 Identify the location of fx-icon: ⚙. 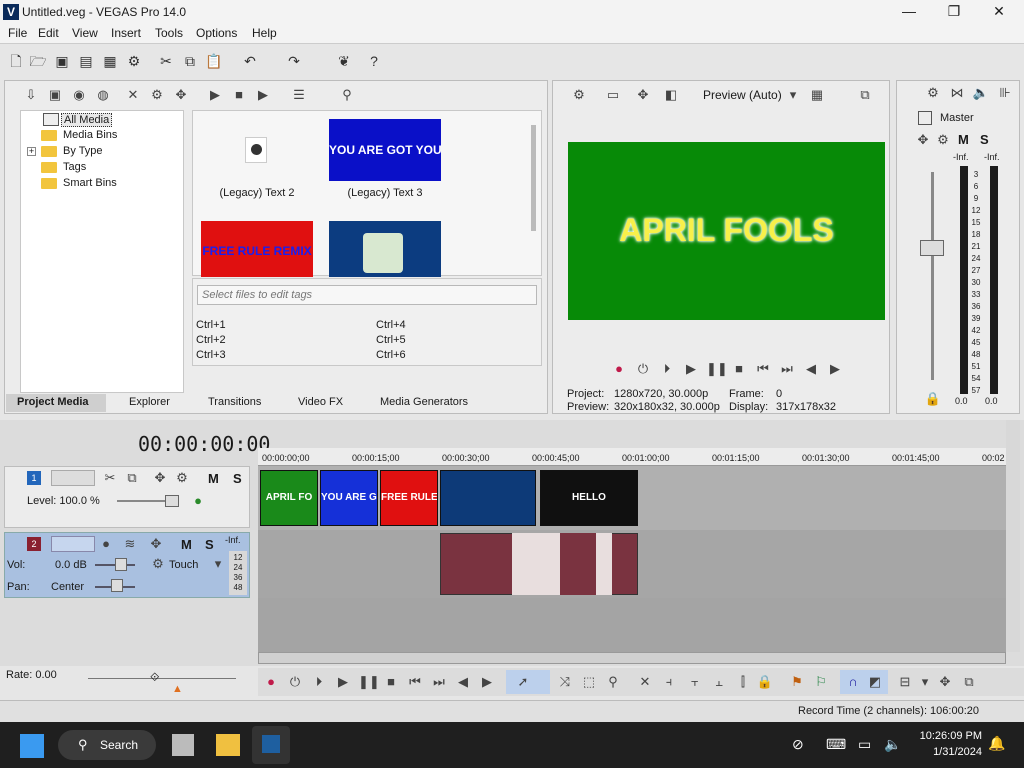
(943, 140).